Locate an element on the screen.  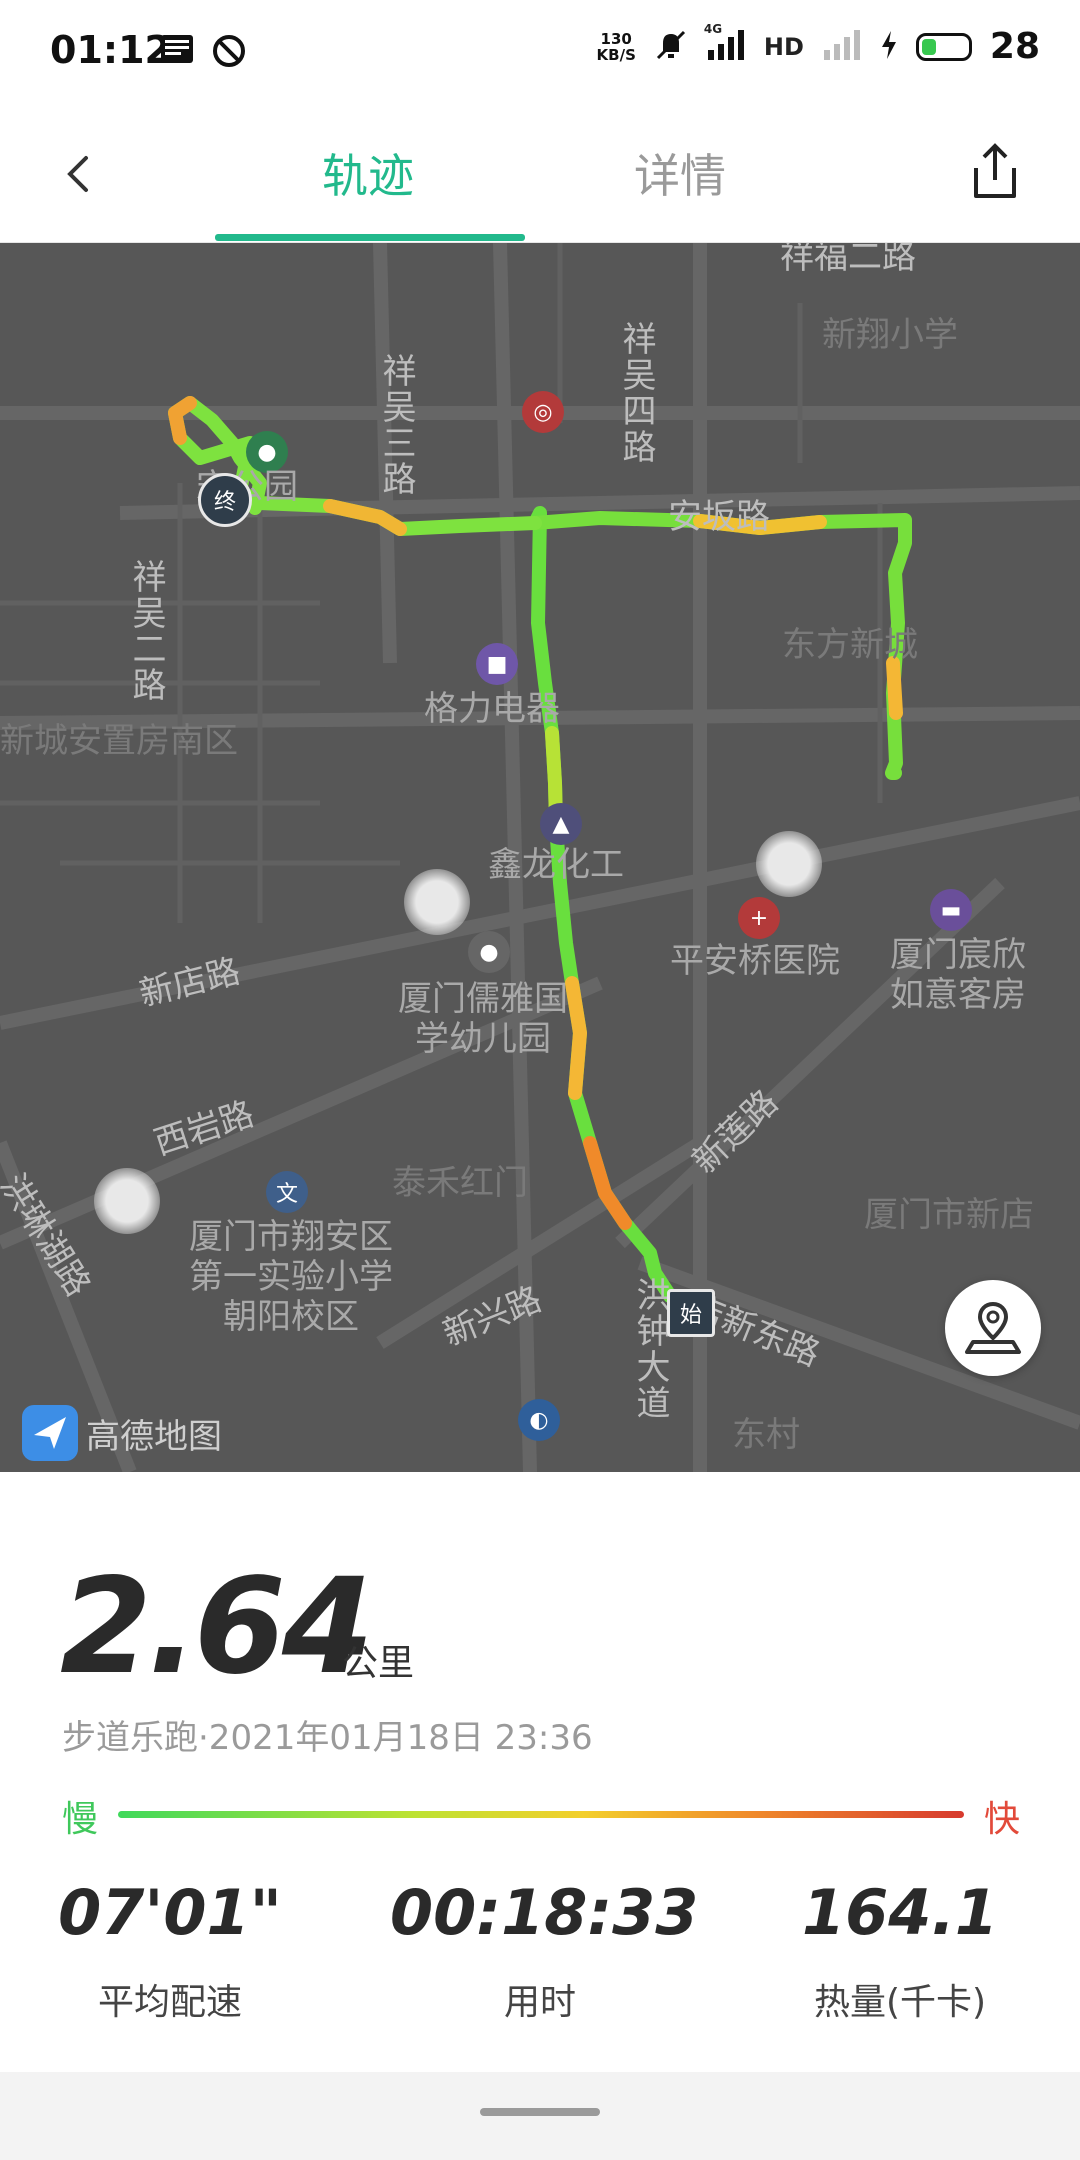
road-label: 祥吴二路 is located at coordinates (146, 631).